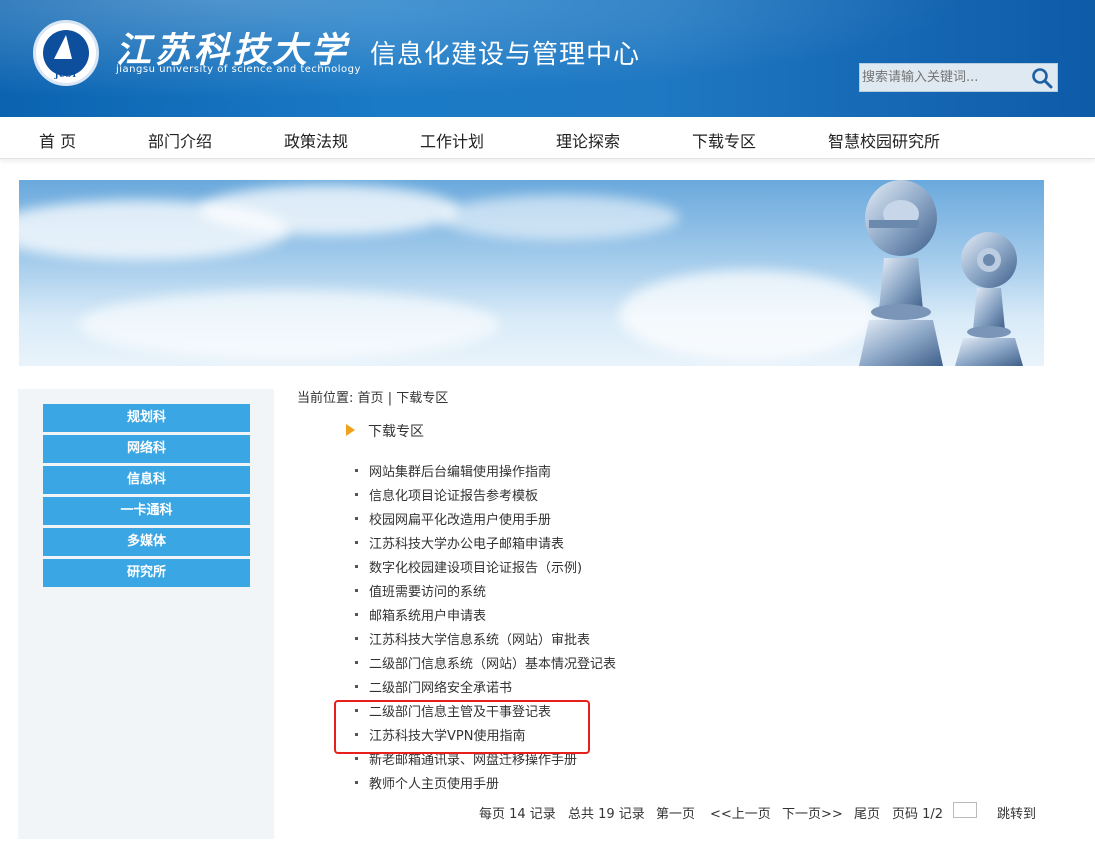  What do you see at coordinates (453, 518) in the screenshot?
I see `download-item: 校园网扁平化改造用户使用手册` at bounding box center [453, 518].